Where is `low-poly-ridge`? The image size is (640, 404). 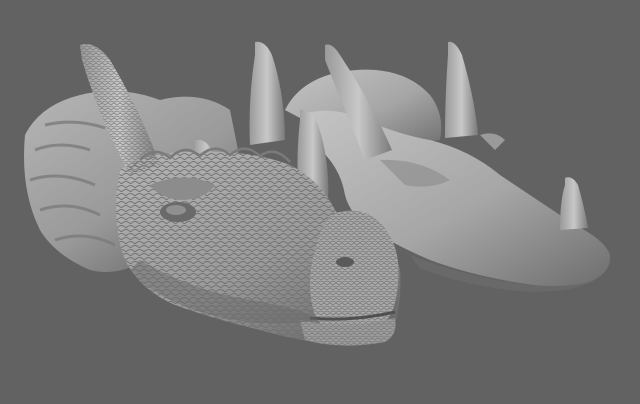
low-poly-ridge is located at coordinates (492, 141).